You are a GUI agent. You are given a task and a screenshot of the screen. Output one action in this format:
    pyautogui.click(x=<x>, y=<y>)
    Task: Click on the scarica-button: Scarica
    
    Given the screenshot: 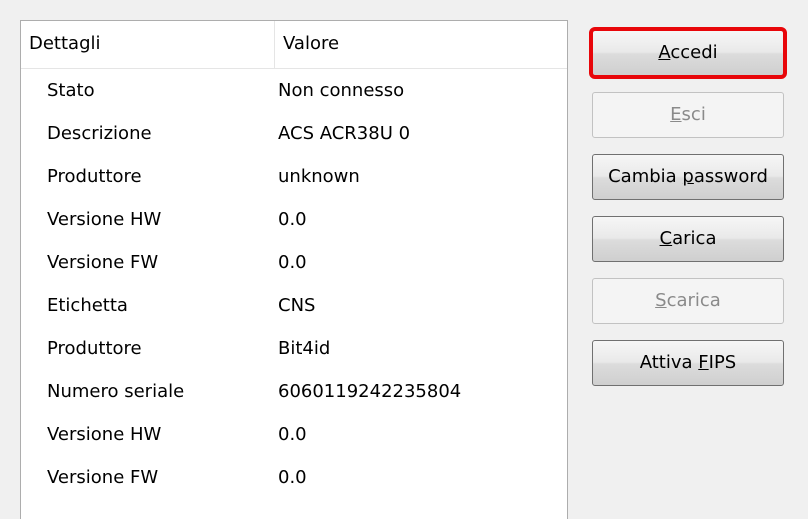 What is the action you would take?
    pyautogui.click(x=688, y=301)
    